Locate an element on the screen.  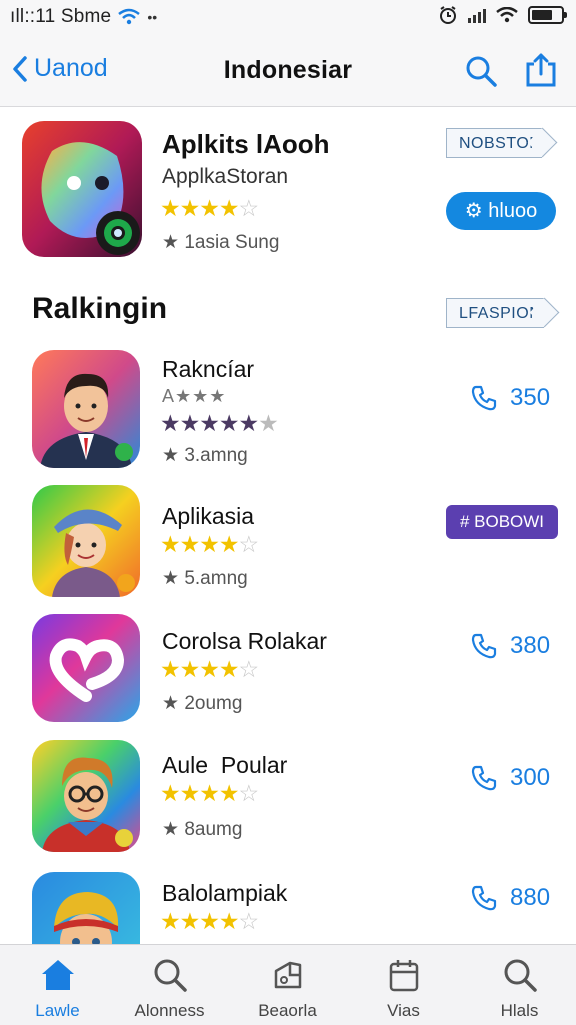
tab-search: Alonness is located at coordinates (169, 985).